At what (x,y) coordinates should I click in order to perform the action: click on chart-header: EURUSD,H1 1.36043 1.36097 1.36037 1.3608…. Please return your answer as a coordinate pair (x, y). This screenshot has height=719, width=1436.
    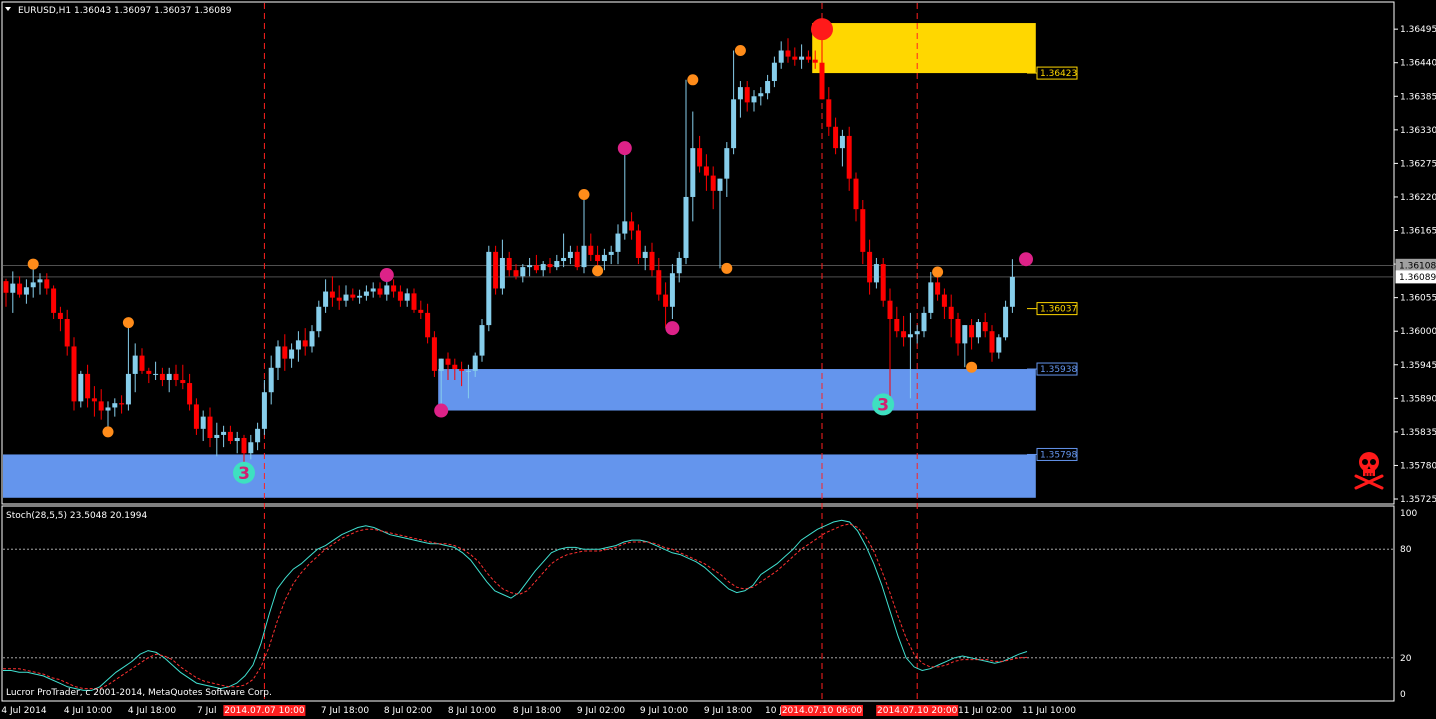
    Looking at the image, I should click on (125, 11).